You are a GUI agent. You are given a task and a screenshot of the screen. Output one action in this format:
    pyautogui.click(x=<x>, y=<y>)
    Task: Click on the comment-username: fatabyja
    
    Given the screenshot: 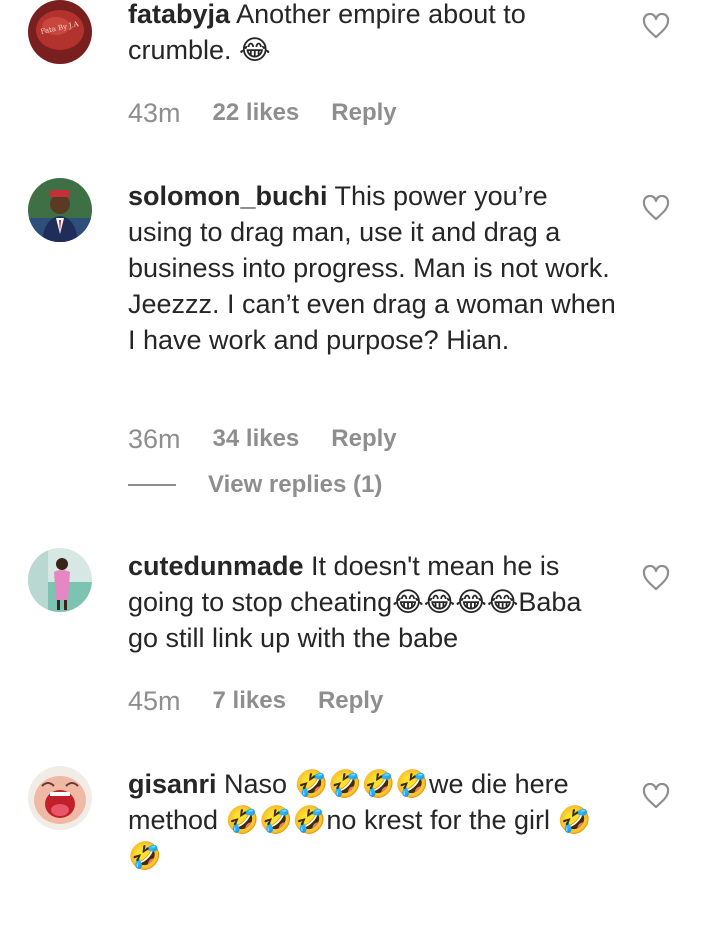 What is the action you would take?
    pyautogui.click(x=179, y=14)
    